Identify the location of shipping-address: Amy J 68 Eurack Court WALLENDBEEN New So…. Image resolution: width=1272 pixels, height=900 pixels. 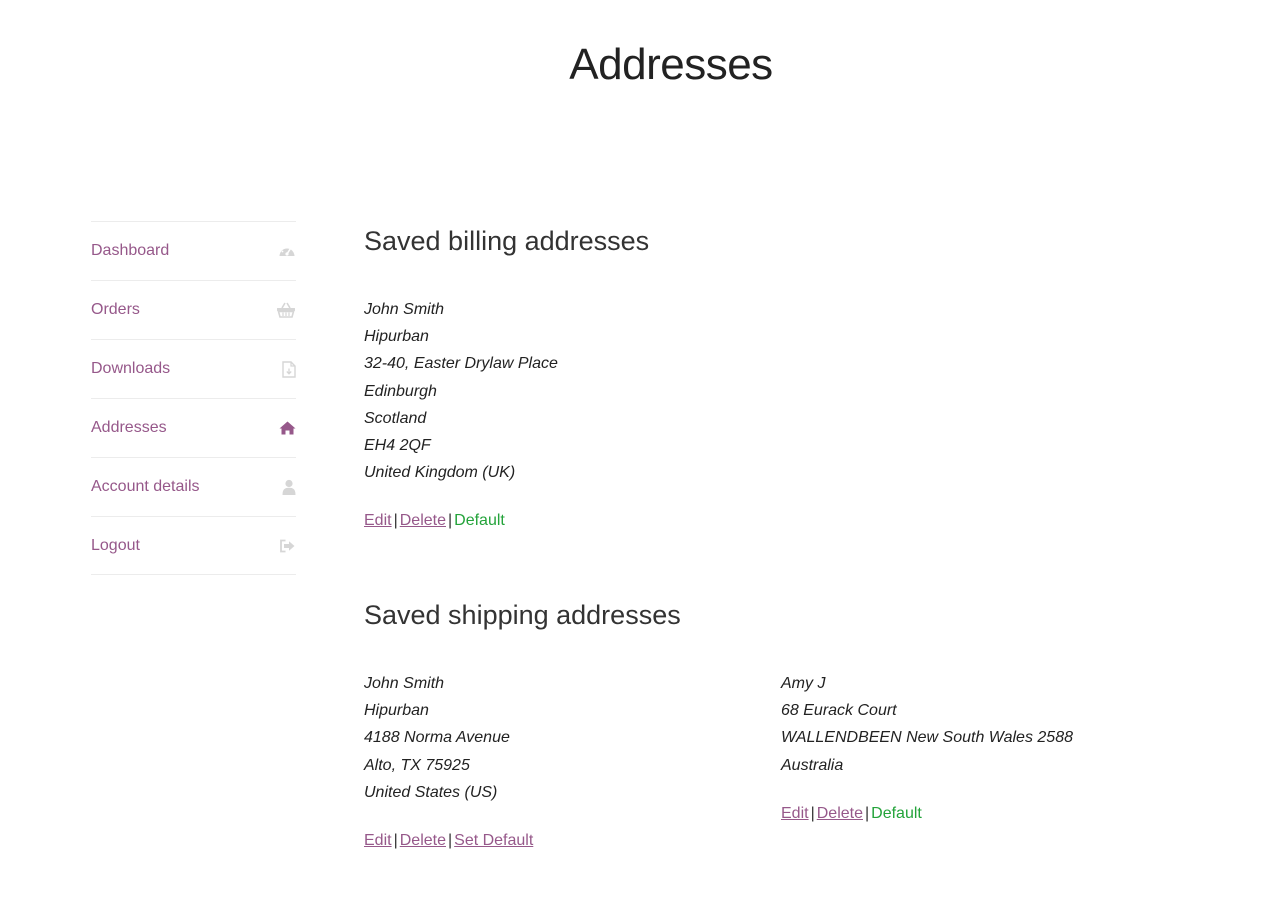
(927, 724).